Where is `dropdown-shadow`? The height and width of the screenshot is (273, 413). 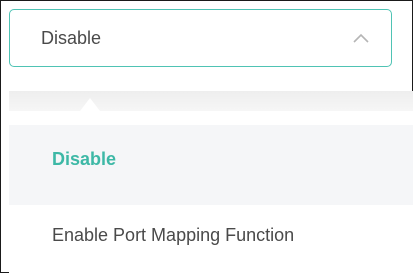
dropdown-shadow is located at coordinates (211, 102).